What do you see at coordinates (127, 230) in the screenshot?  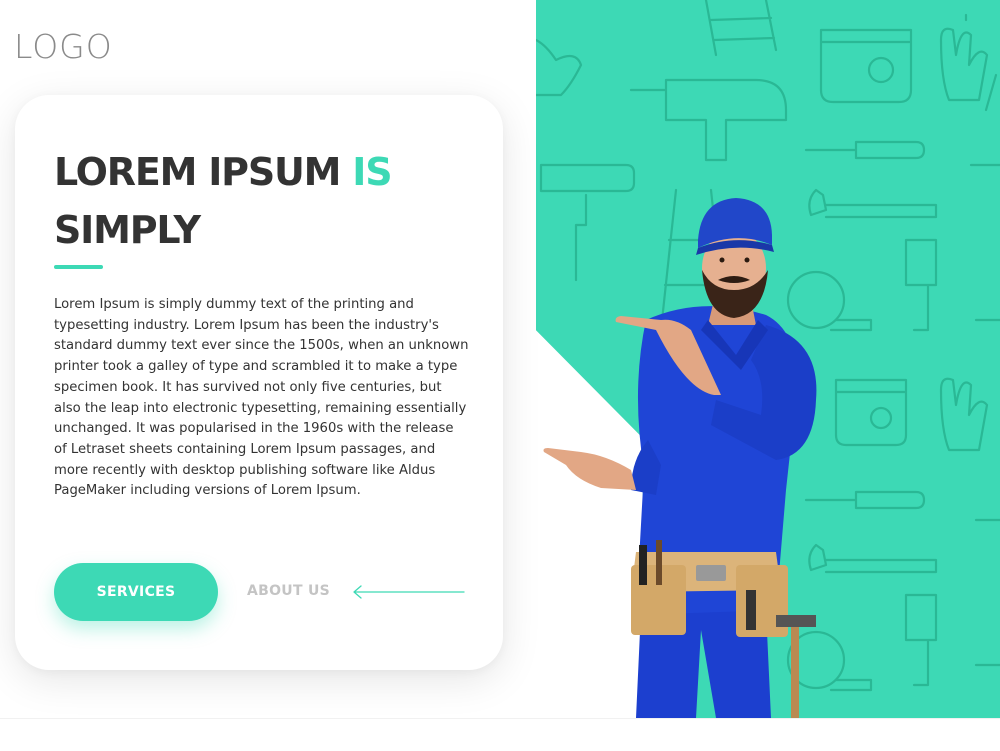 I see `headline-second-line: SIMPLY` at bounding box center [127, 230].